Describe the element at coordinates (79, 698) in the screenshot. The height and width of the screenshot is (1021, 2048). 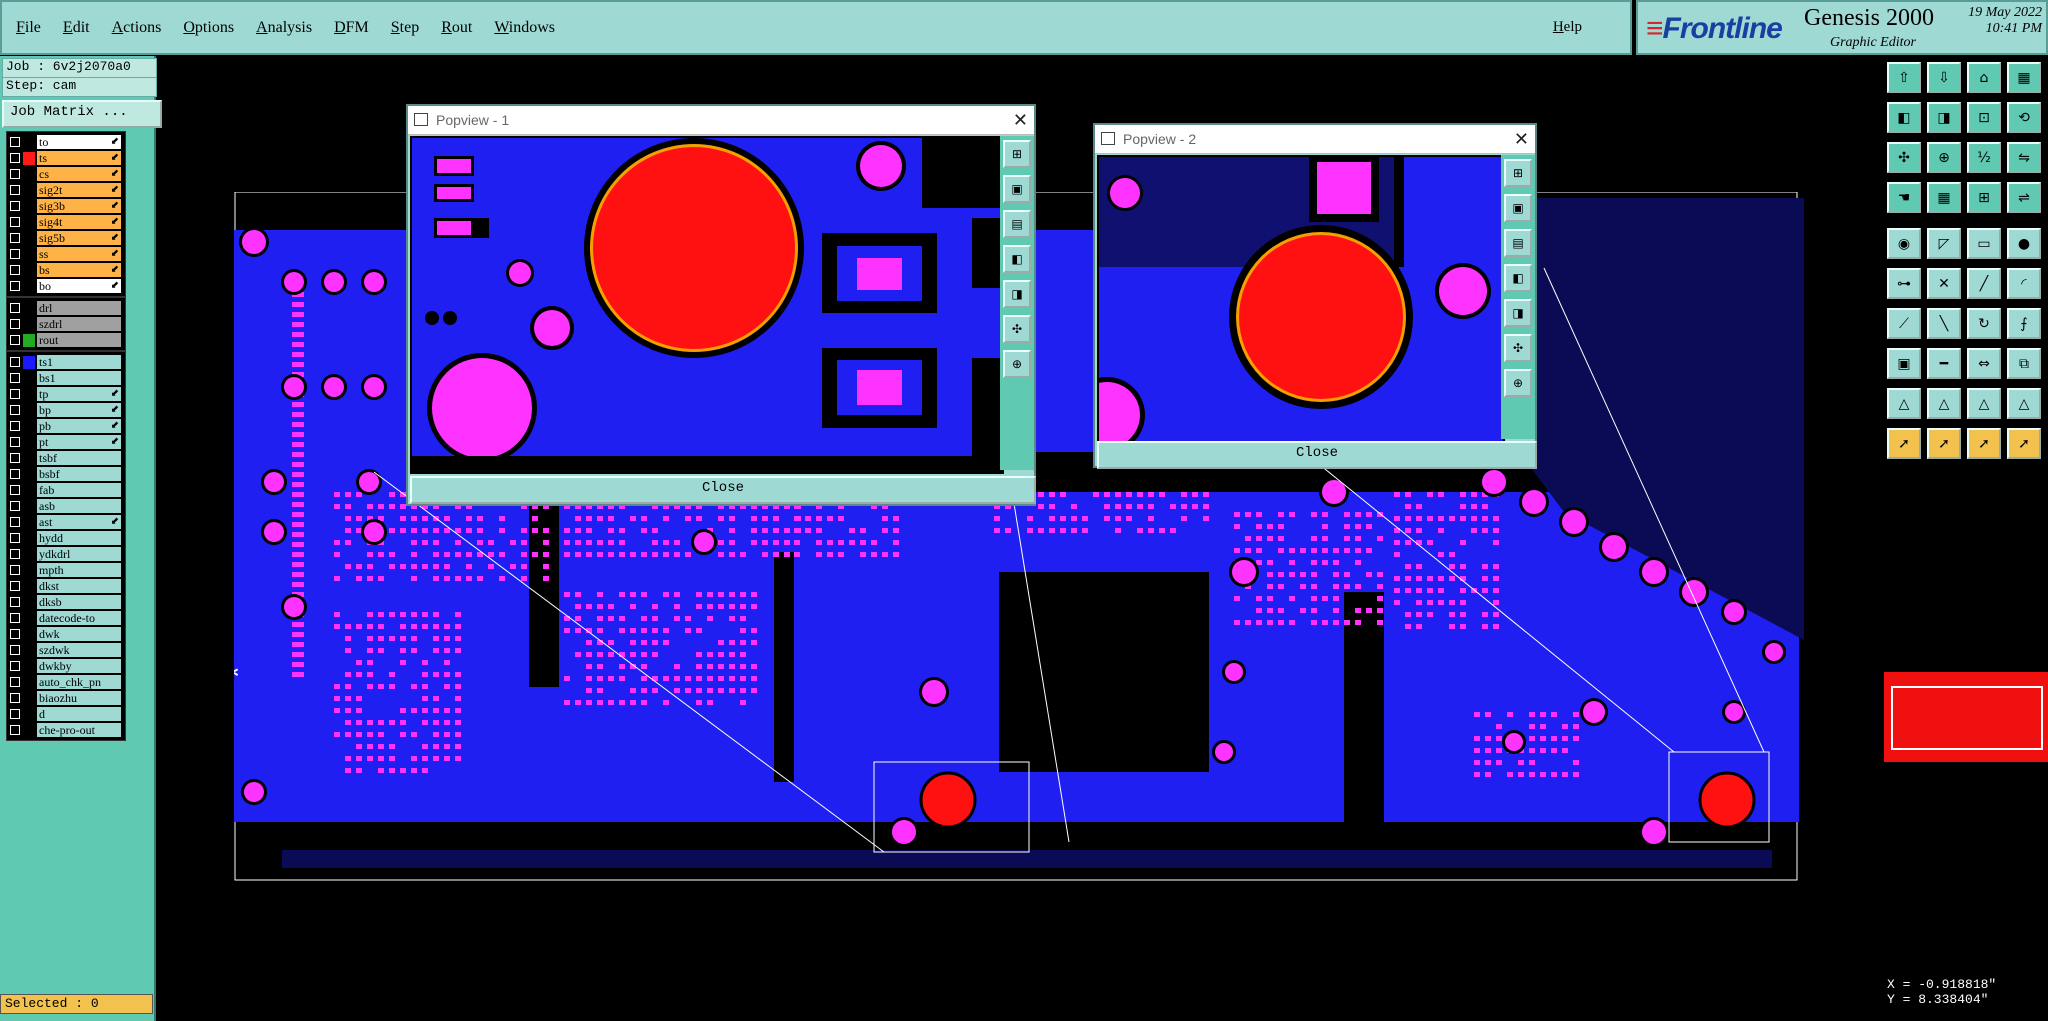
I see `layer-name: biaozhu` at that location.